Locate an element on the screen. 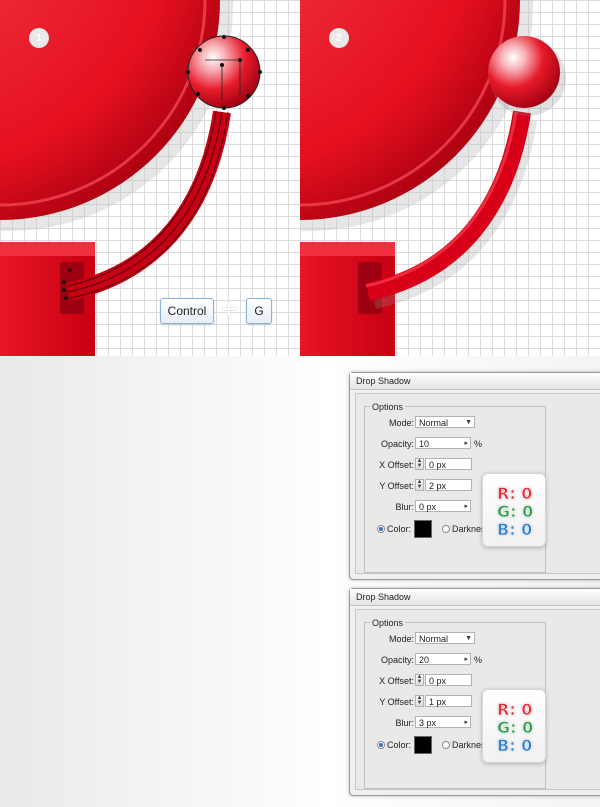 The image size is (600, 807). step-number-badge-2: 2 is located at coordinates (339, 38).